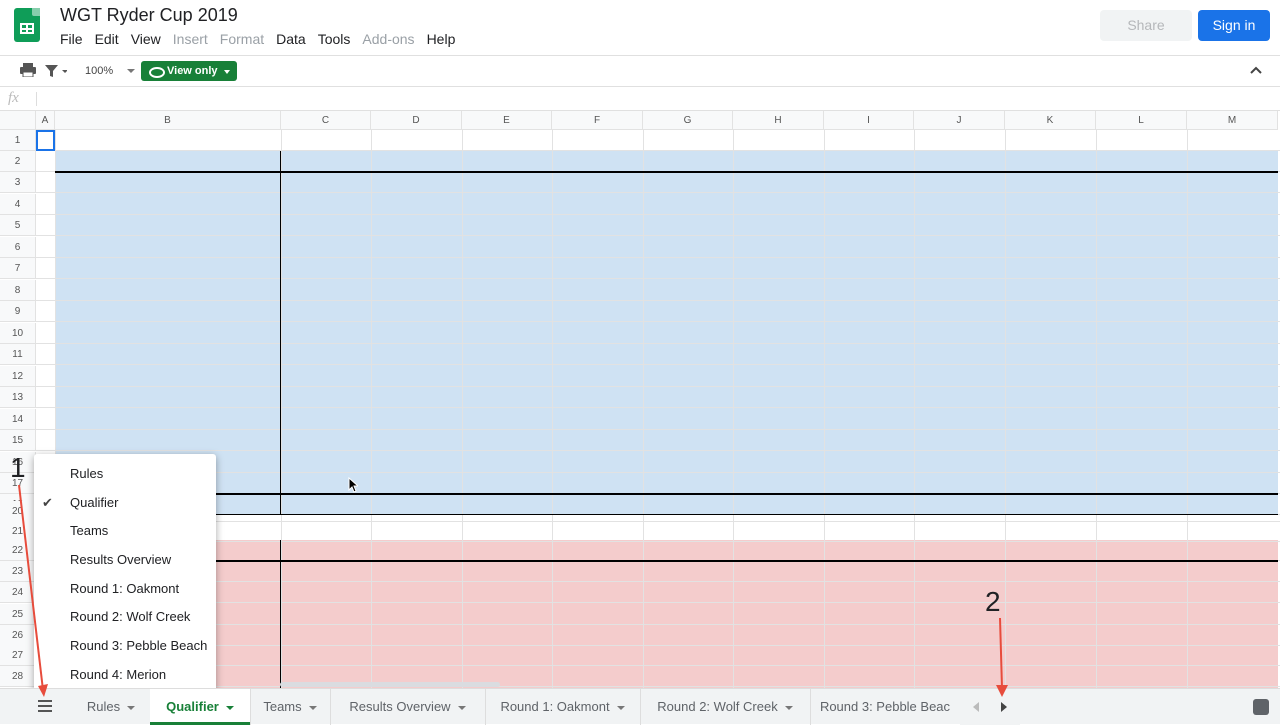 The width and height of the screenshot is (1280, 725). I want to click on zoom-select: 100%, so click(110, 71).